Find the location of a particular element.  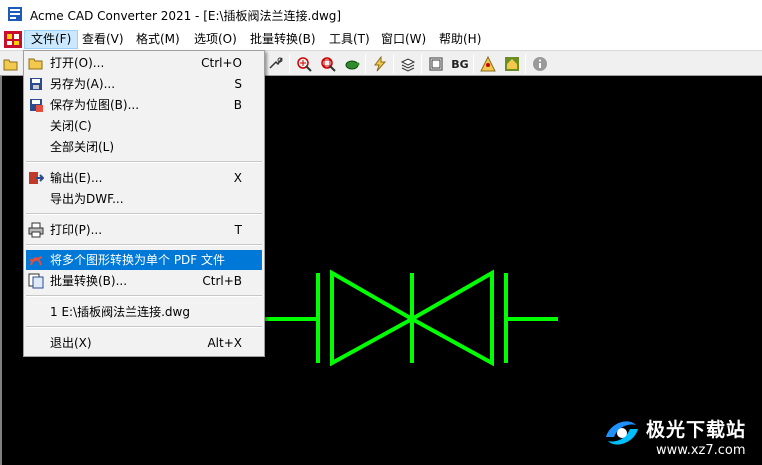

save-bitmap-icon is located at coordinates (36, 105).